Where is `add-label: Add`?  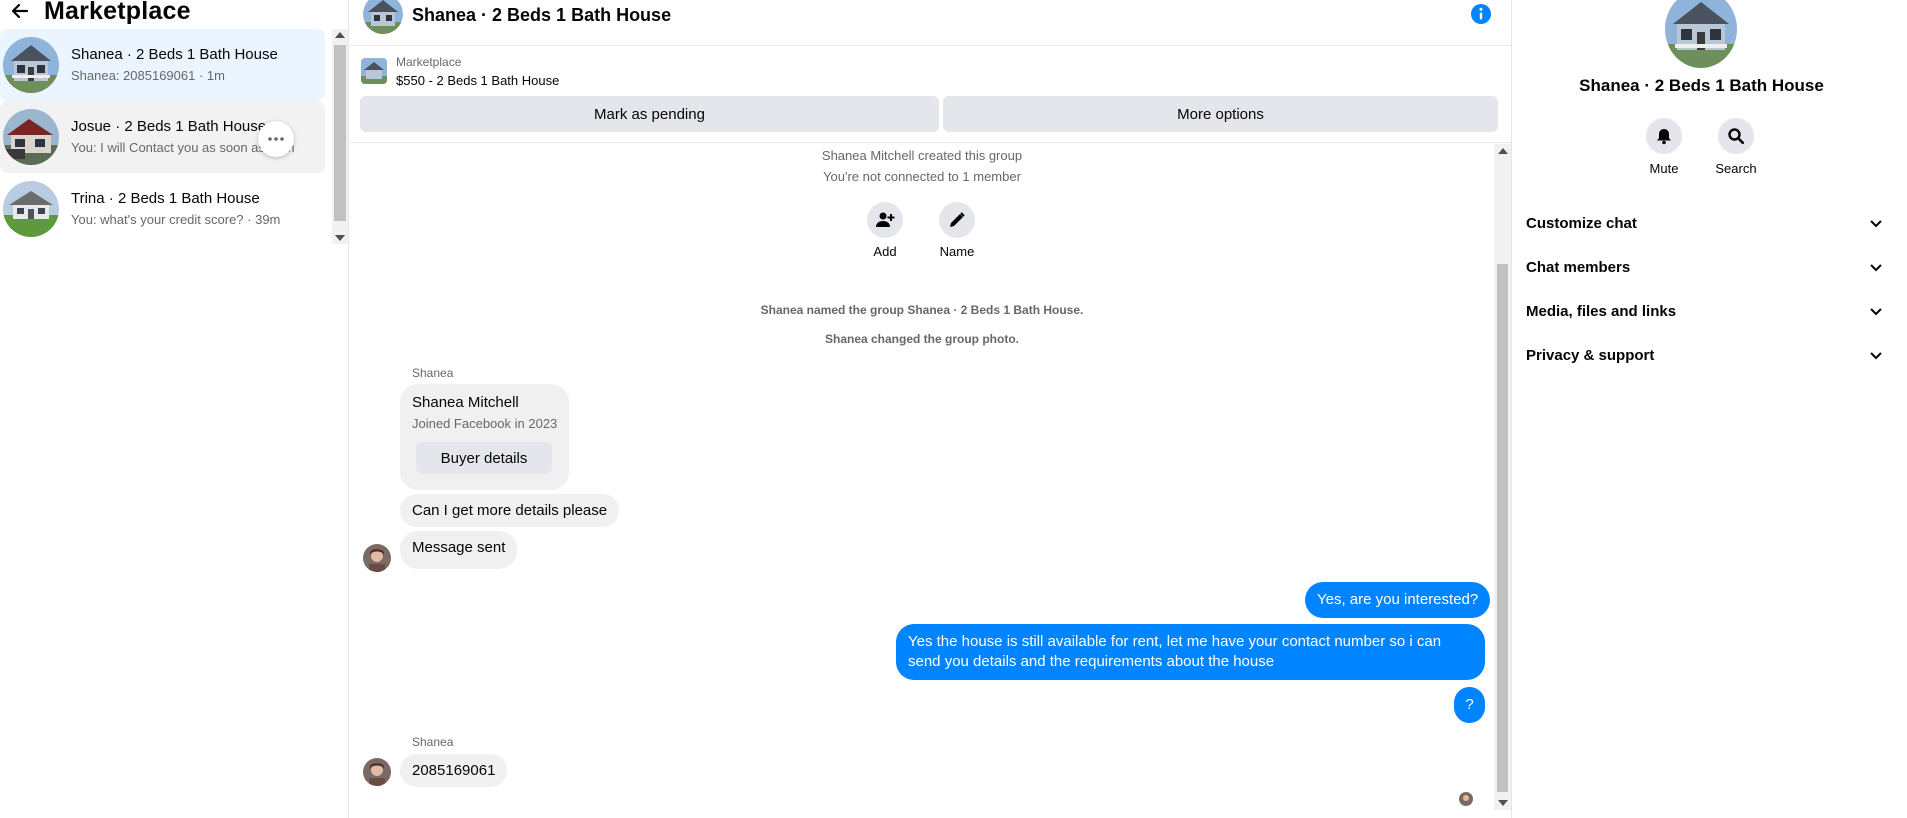 add-label: Add is located at coordinates (885, 251).